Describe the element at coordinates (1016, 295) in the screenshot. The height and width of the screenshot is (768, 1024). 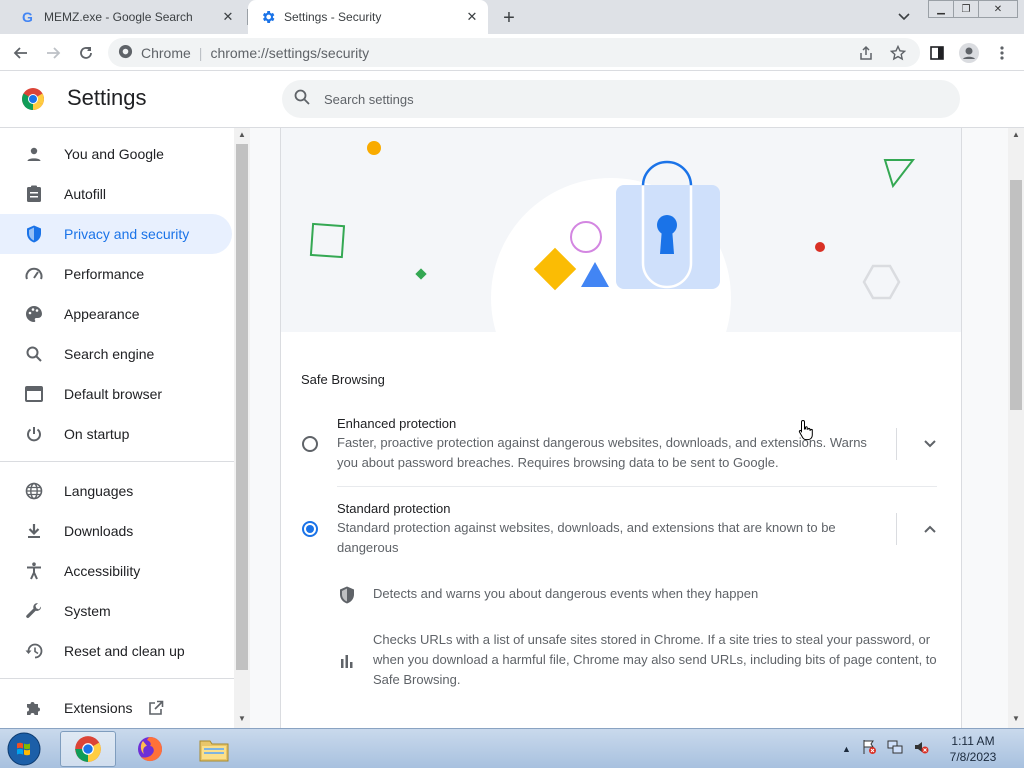
I see `main-scroll-thumb` at that location.